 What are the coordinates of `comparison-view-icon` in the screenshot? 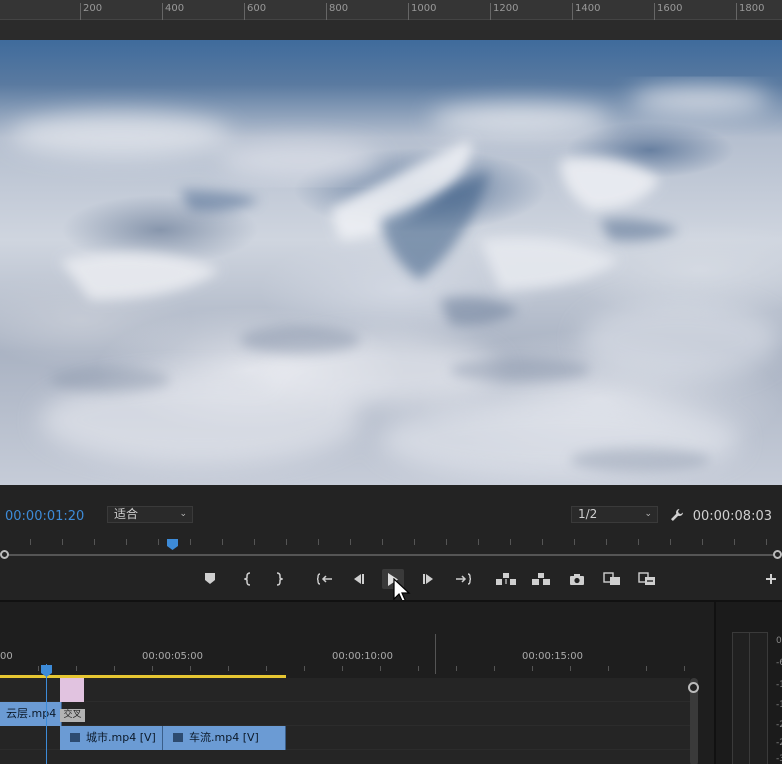 It's located at (612, 579).